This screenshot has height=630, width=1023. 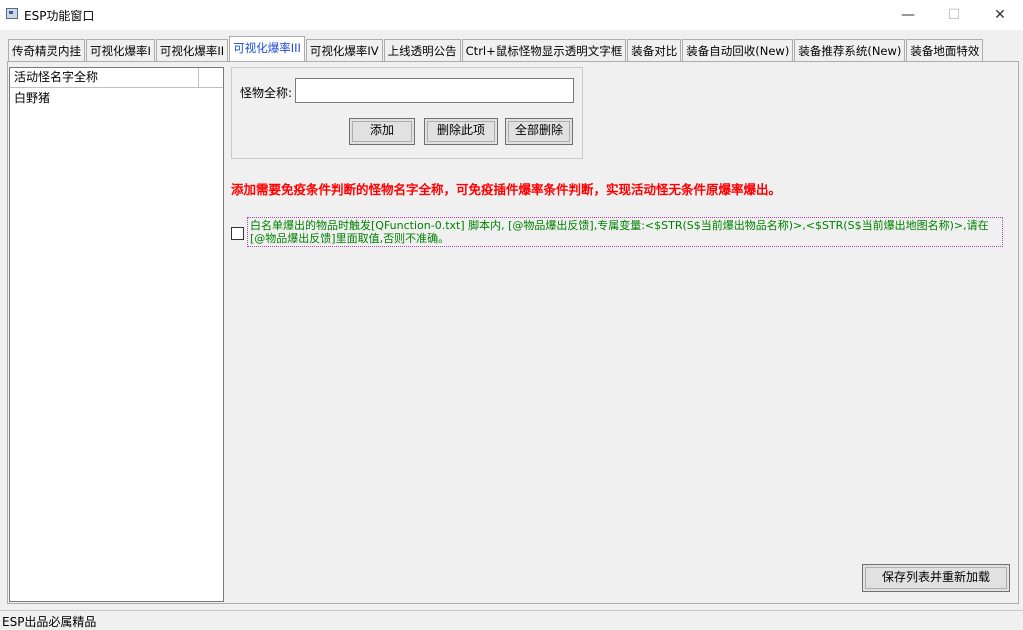 I want to click on maximize-button: ☐, so click(x=954, y=15).